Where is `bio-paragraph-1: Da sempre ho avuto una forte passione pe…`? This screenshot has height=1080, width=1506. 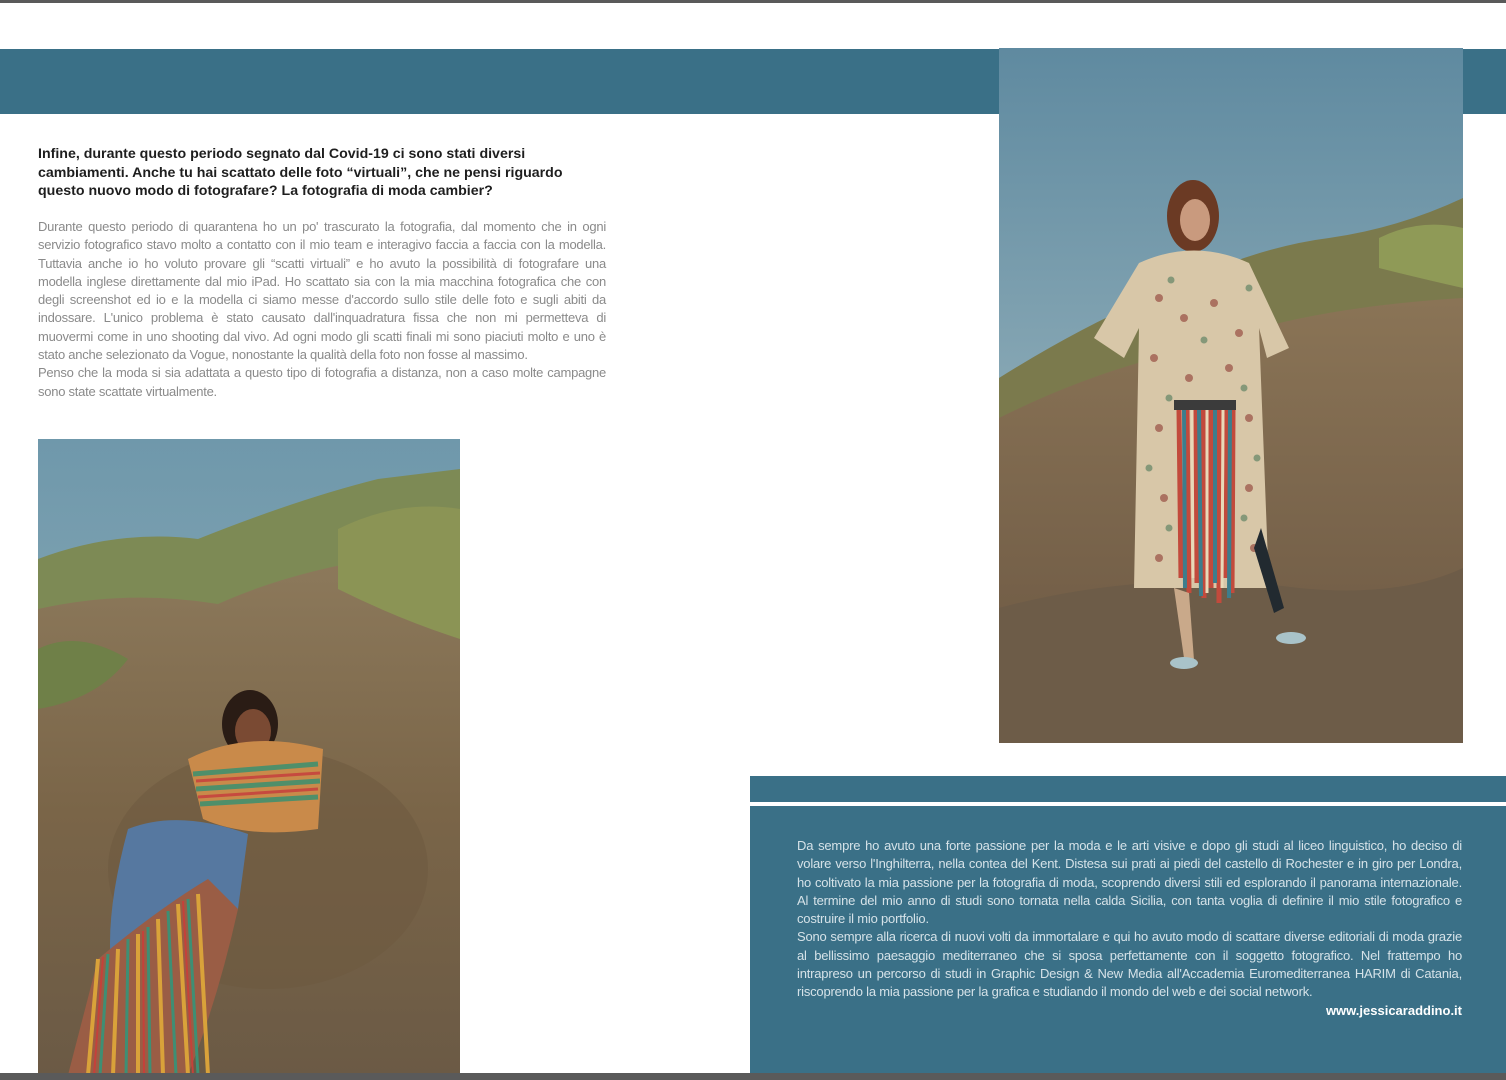
bio-paragraph-1: Da sempre ho avuto una forte passione pe… is located at coordinates (1129, 882).